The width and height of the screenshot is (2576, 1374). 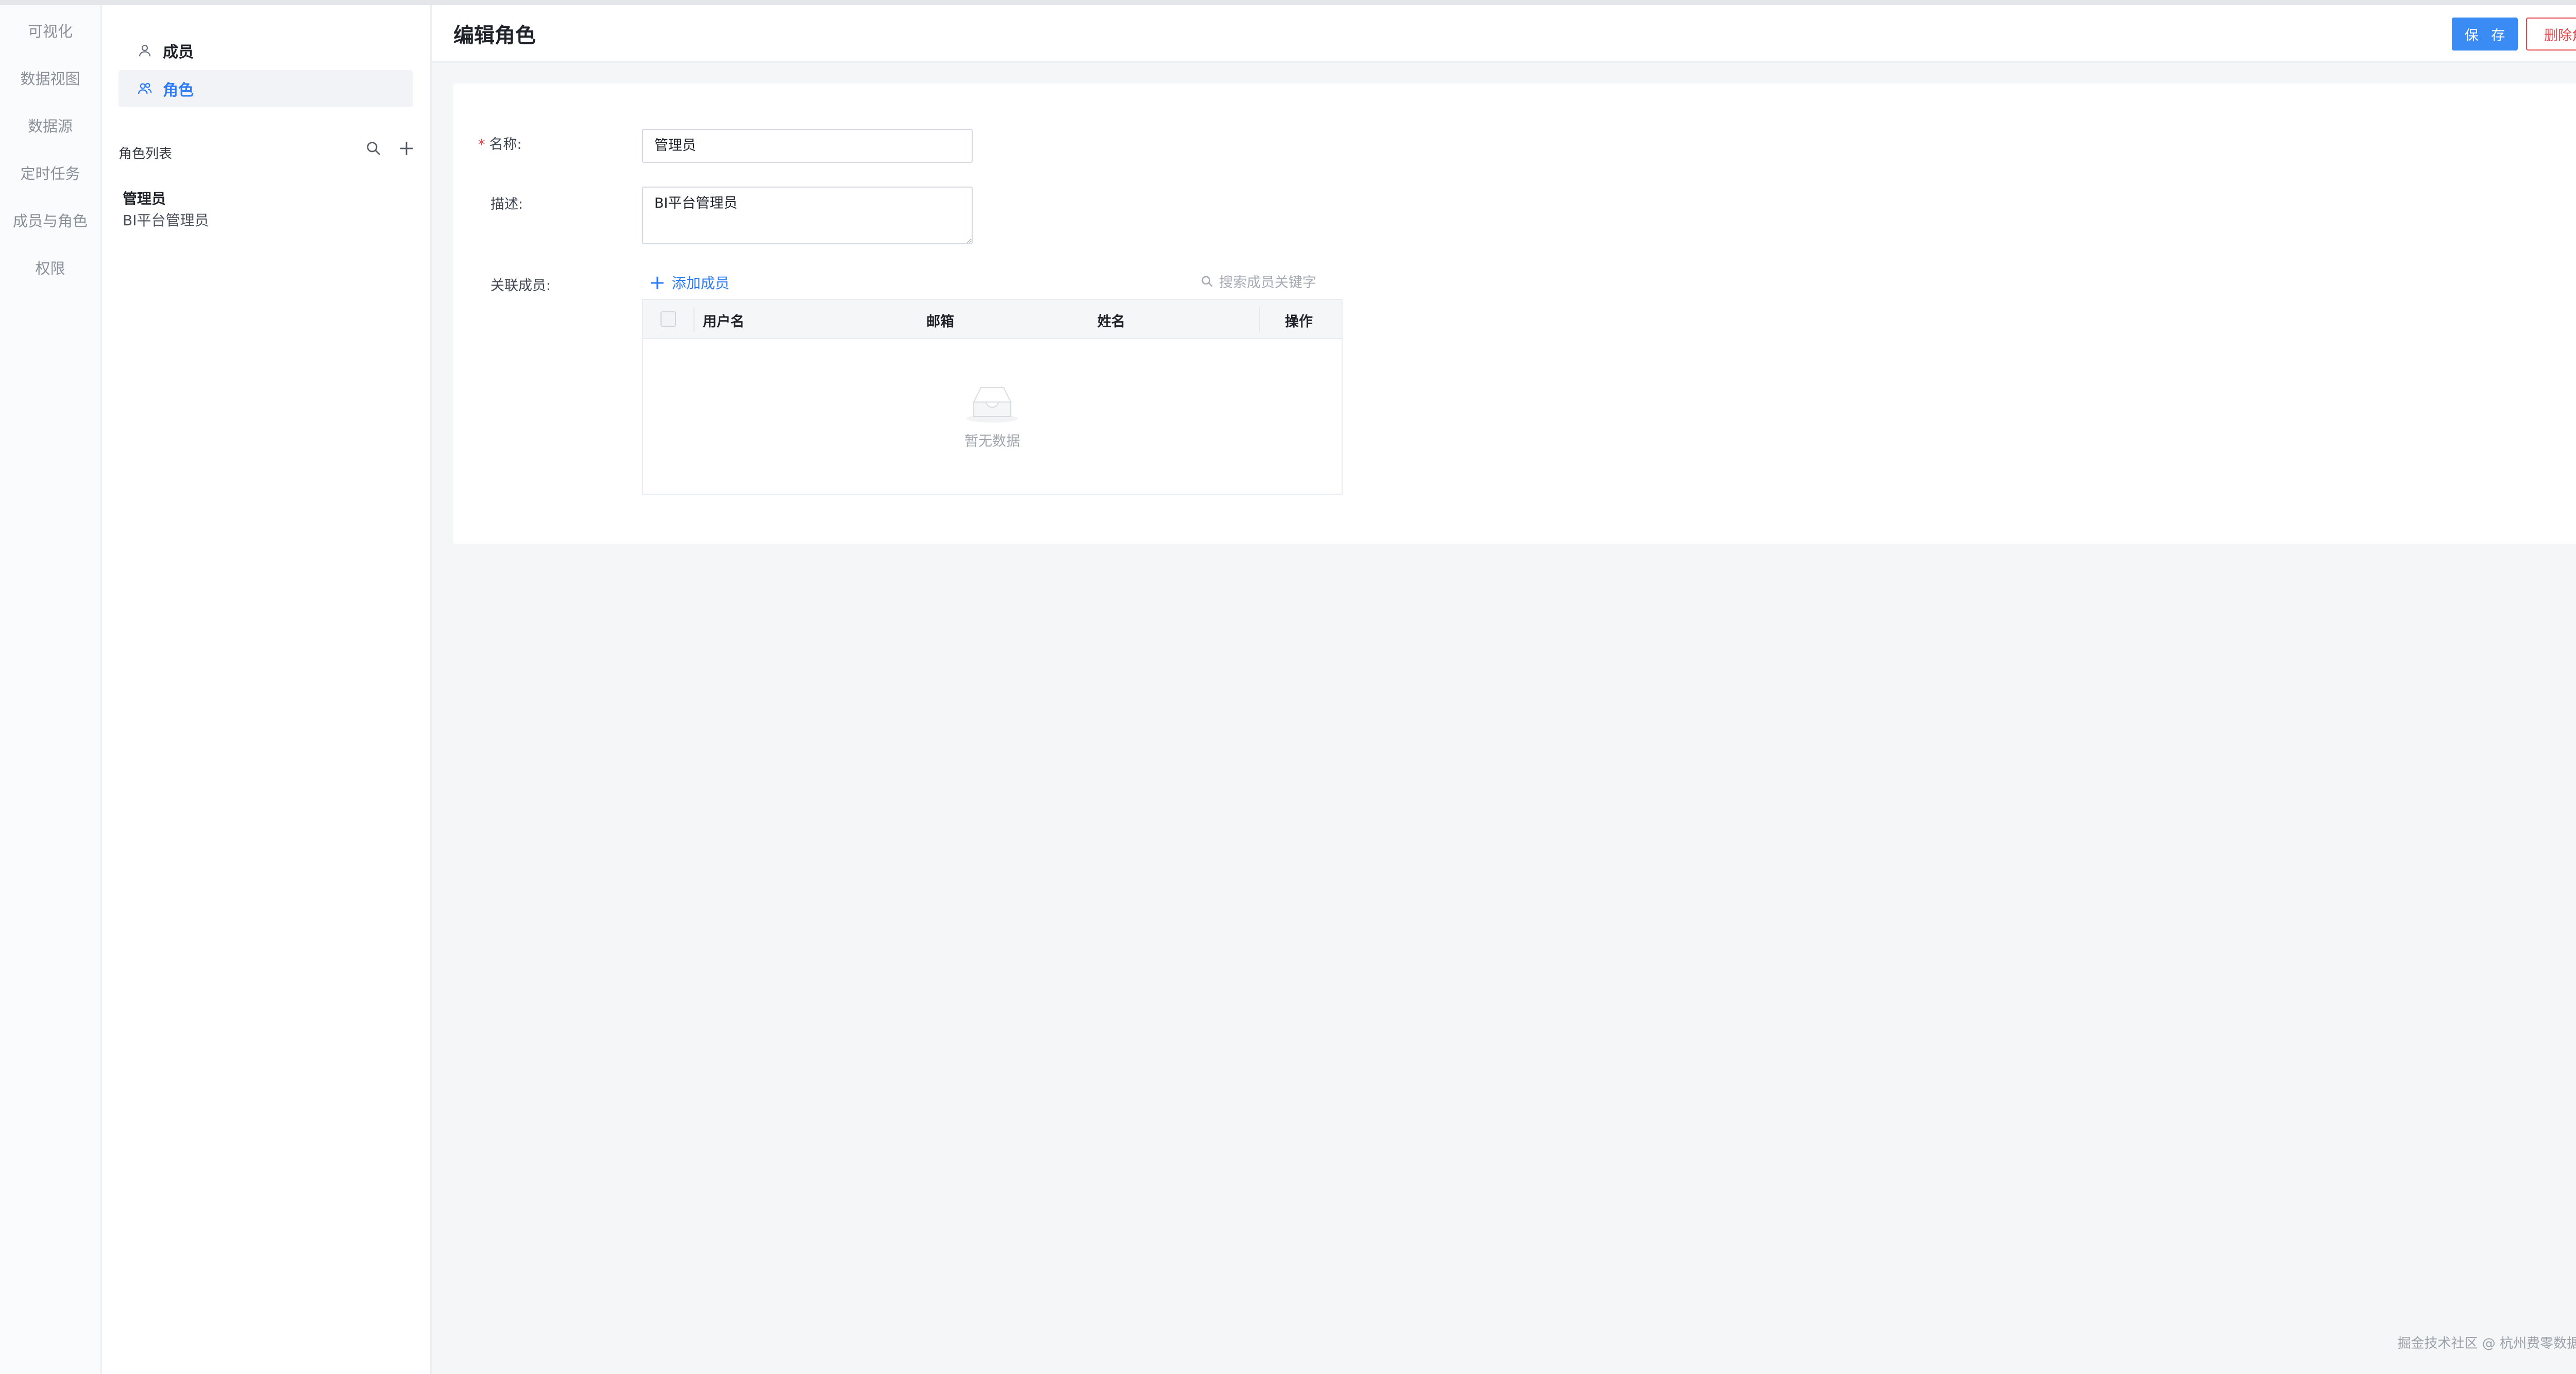 I want to click on name-label-text: 名称:, so click(x=505, y=145).